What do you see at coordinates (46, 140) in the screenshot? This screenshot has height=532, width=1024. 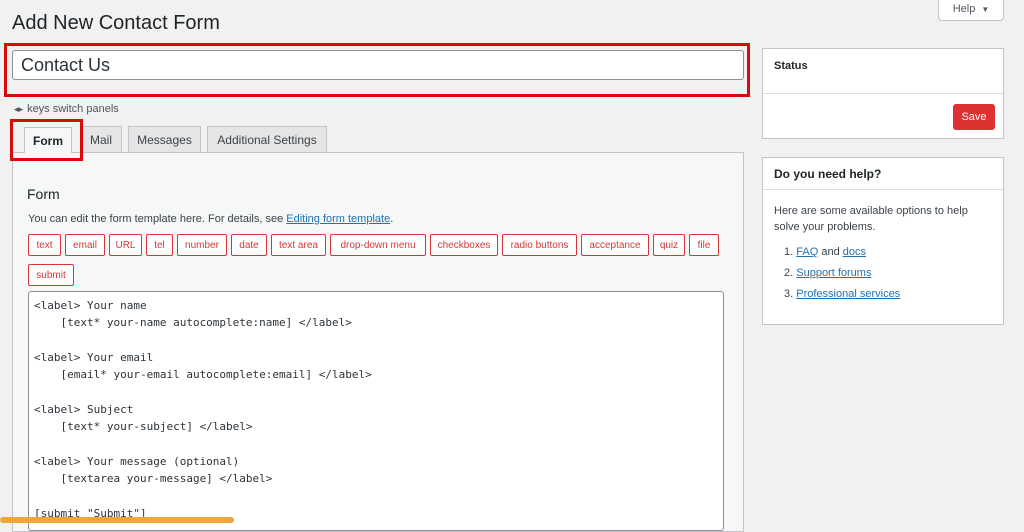 I see `tab-highlight-box` at bounding box center [46, 140].